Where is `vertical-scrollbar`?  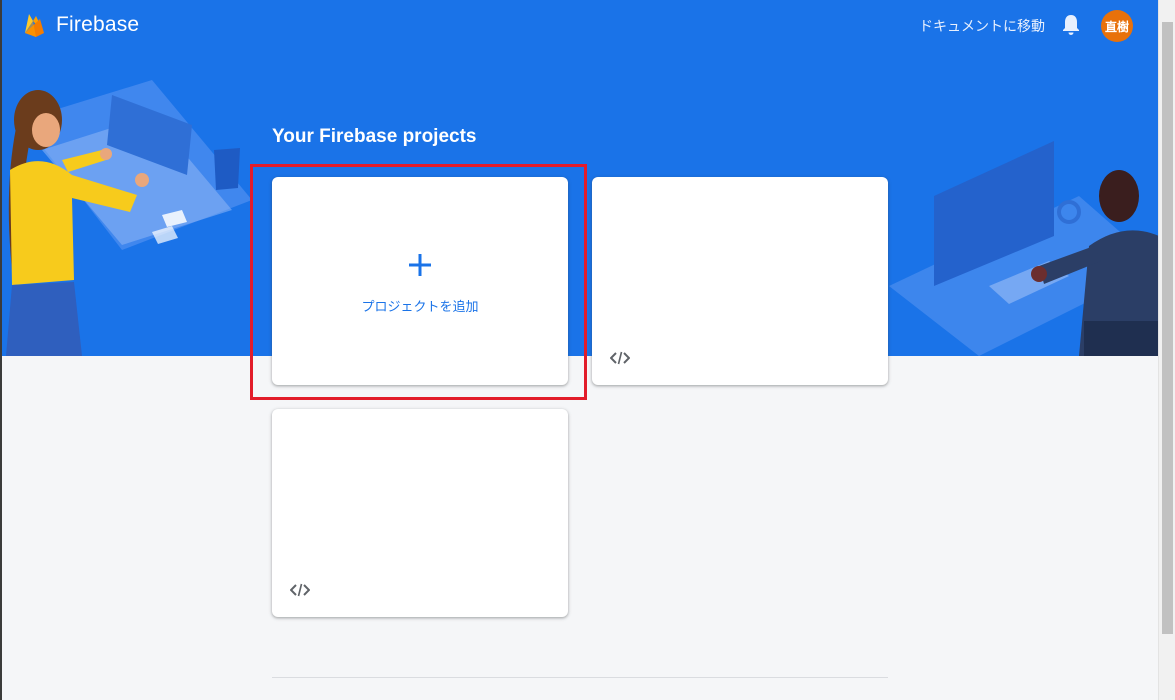
vertical-scrollbar is located at coordinates (1166, 350).